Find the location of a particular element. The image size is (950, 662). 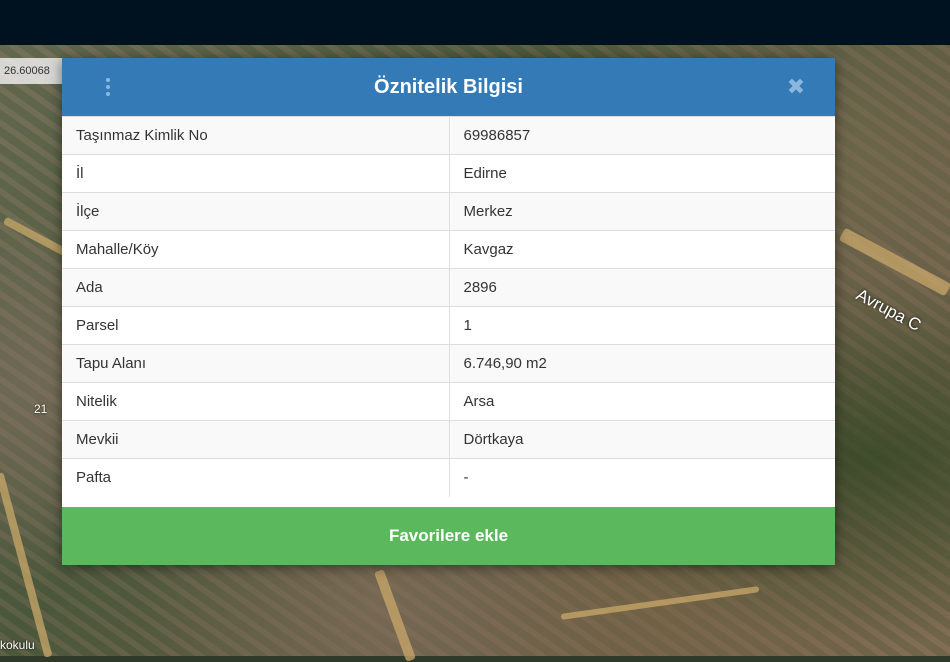

close-icon: ✖ is located at coordinates (796, 87).